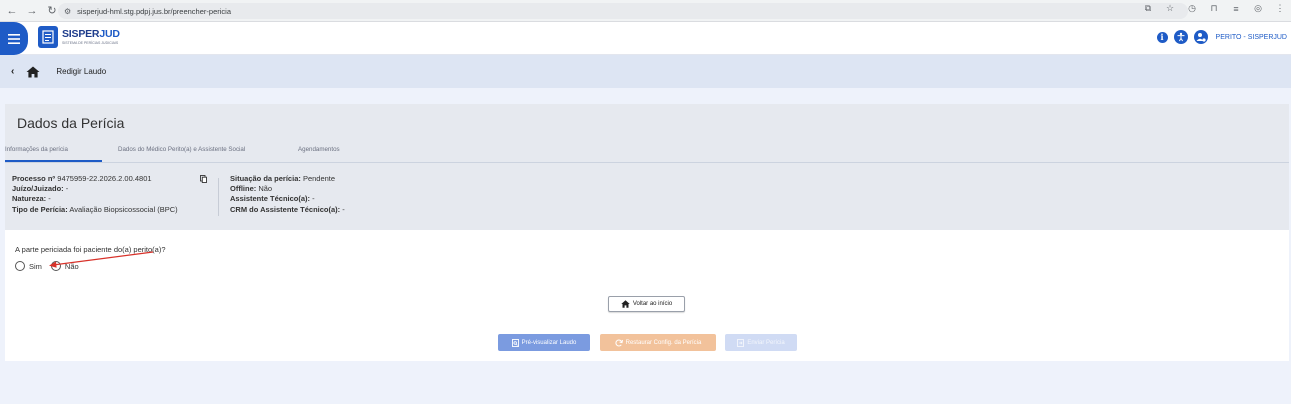 This screenshot has width=1291, height=404. I want to click on bookmark-star-icon: ☆, so click(1170, 8).